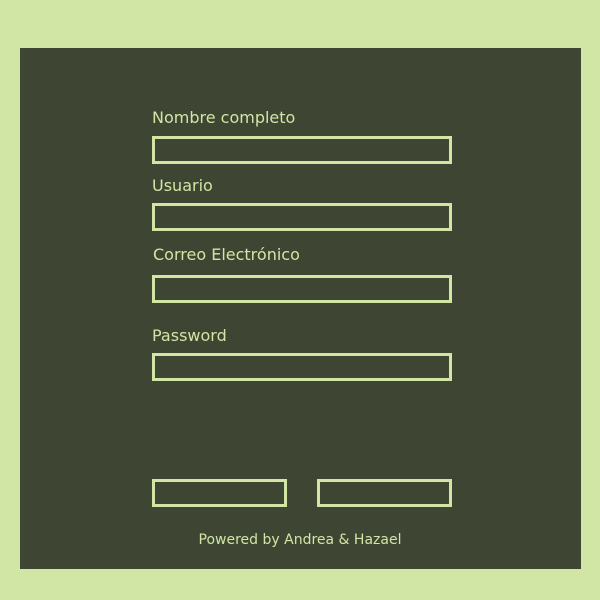 This screenshot has height=600, width=600. Describe the element at coordinates (384, 493) in the screenshot. I see `secondary-button` at that location.